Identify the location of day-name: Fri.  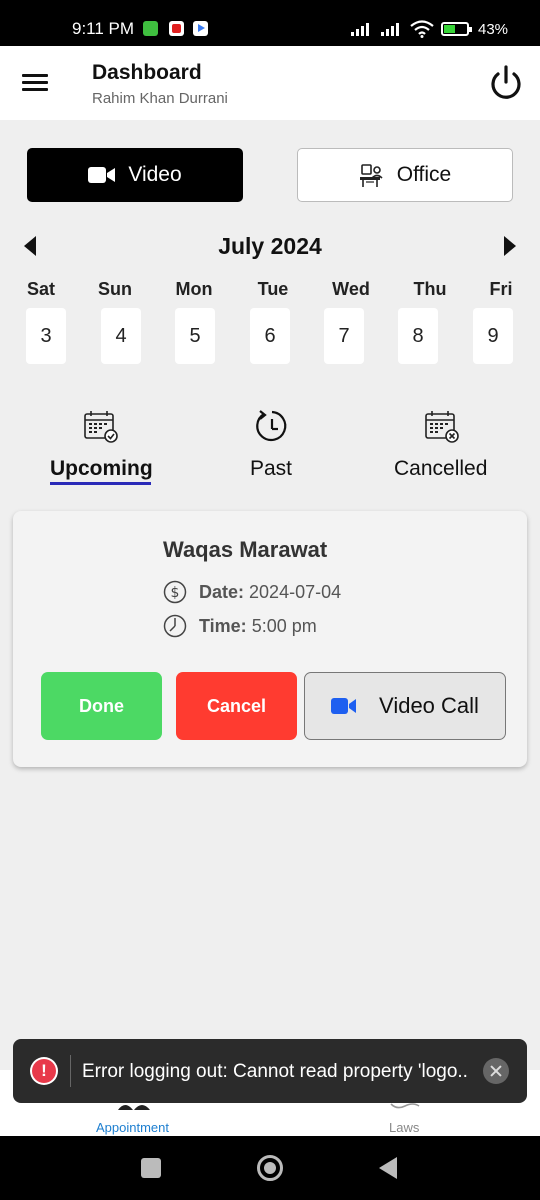
(501, 289).